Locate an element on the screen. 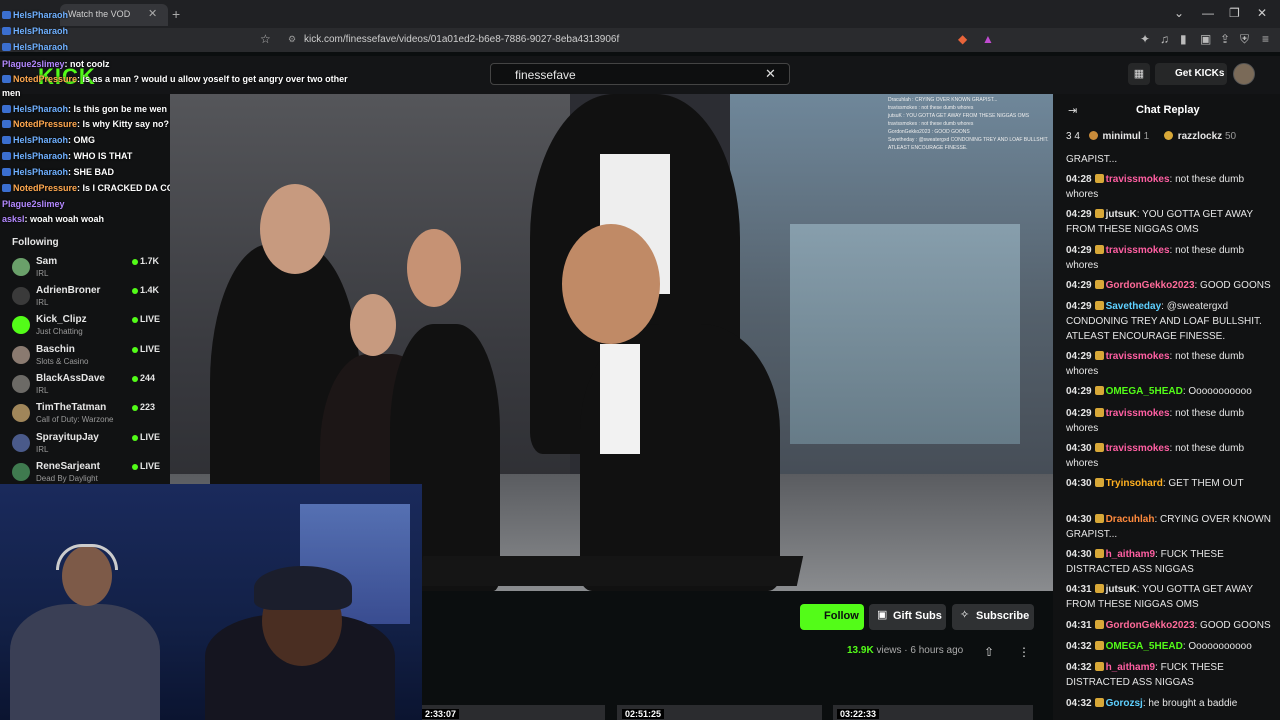 Image resolution: width=1280 pixels, height=720 pixels. overlay-chat-user: NotedPressure is located at coordinates (45, 124).